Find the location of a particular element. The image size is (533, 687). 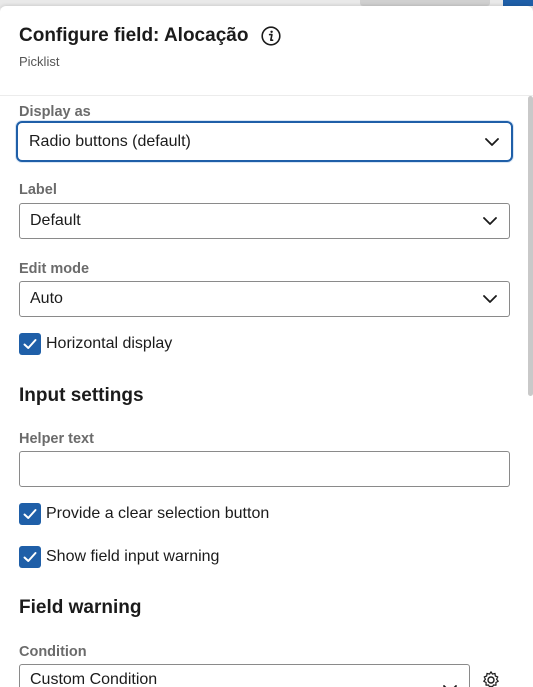

clear-selection-row: Provide a clear selection button is located at coordinates (144, 514).